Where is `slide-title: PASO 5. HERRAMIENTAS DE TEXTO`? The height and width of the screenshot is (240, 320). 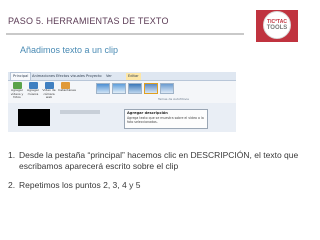
slide-title: PASO 5. HERRAMIENTAS DE TEXTO is located at coordinates (88, 21).